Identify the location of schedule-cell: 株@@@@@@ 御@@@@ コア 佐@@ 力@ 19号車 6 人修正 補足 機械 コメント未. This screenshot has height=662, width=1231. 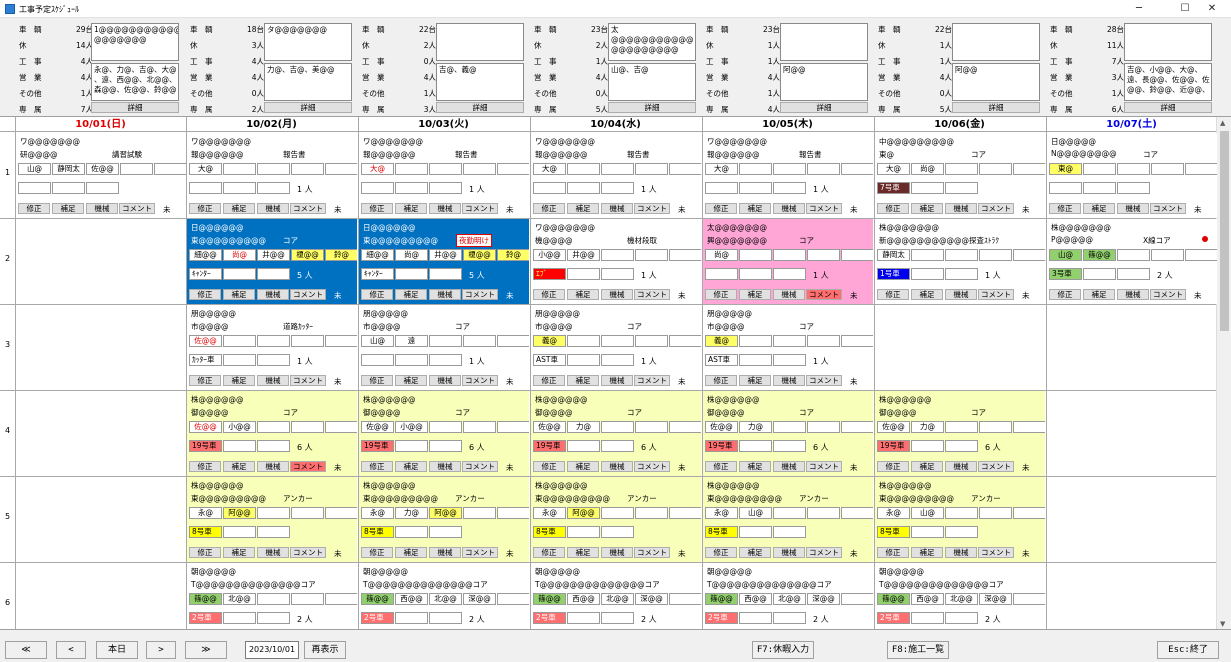
(788, 433).